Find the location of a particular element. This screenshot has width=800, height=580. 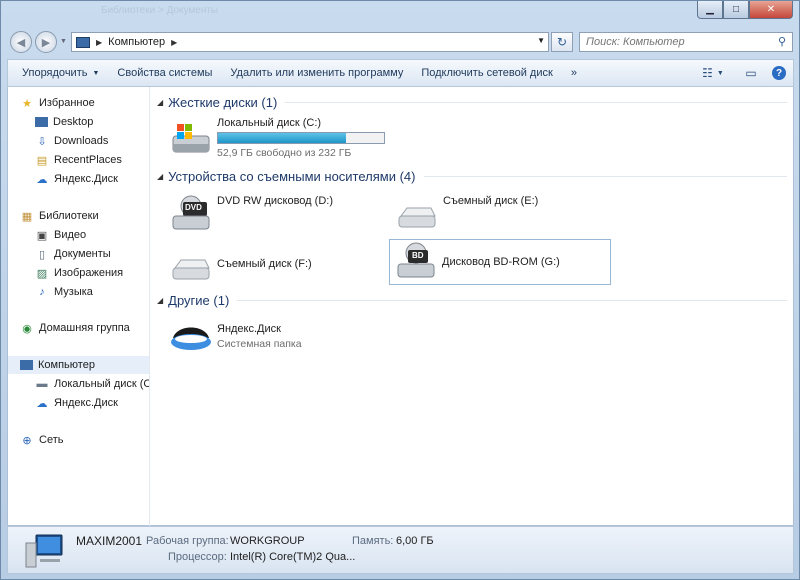

sidebar-item-homegroup: ◉ Домашняя группа is located at coordinates (75, 328).